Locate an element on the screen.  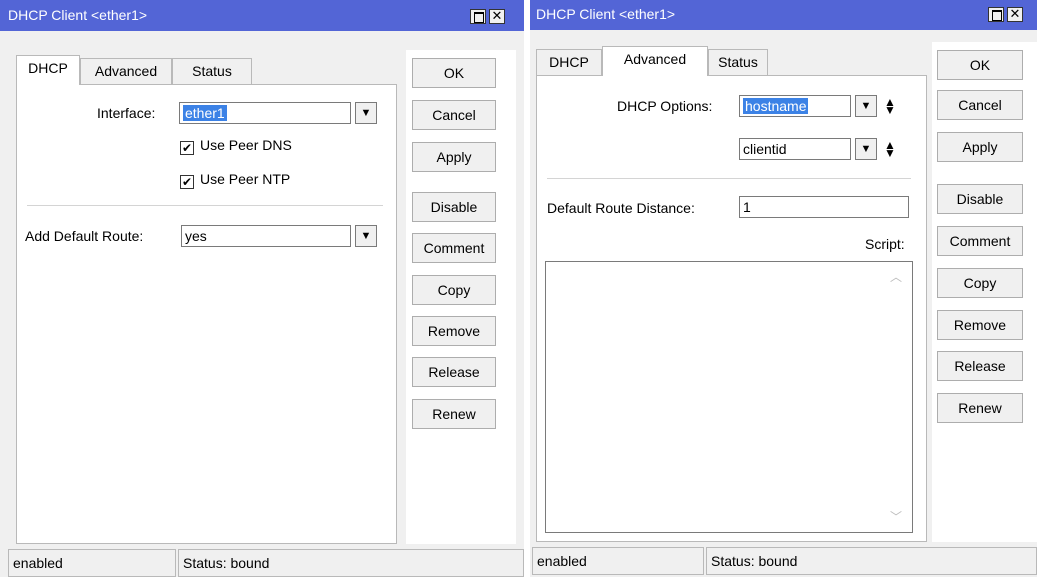
dhcp-option-1-select: hostname is located at coordinates (795, 106).